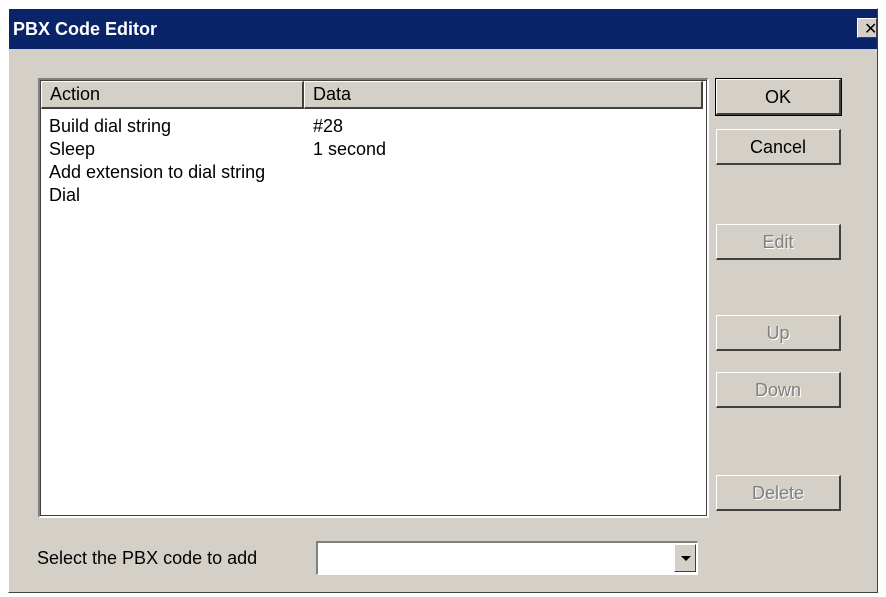 The image size is (886, 597). What do you see at coordinates (110, 126) in the screenshot?
I see `action-cell: Build dial string` at bounding box center [110, 126].